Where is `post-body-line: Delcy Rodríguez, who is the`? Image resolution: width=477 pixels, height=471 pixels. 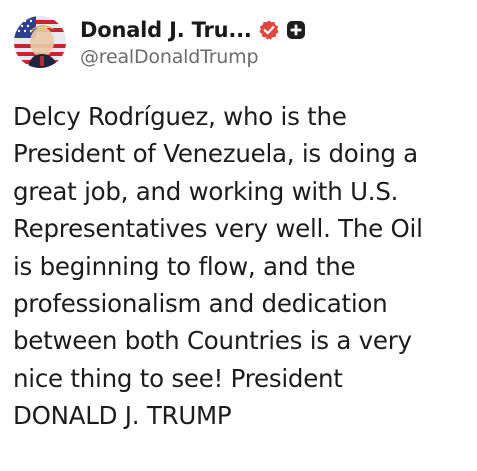
post-body-line: Delcy Rodríguez, who is the is located at coordinates (180, 116).